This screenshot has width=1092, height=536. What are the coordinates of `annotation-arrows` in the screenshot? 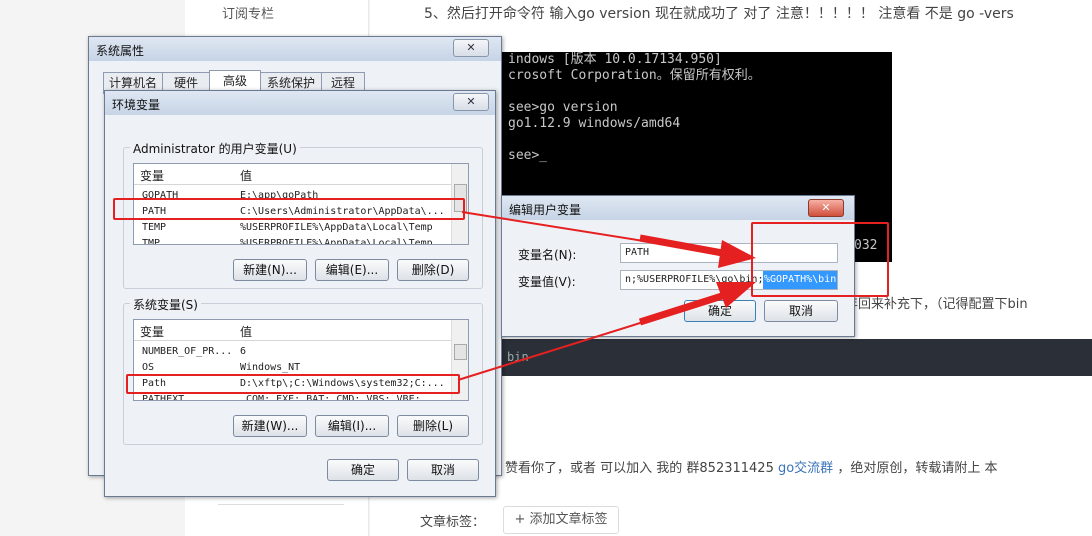 It's located at (606, 296).